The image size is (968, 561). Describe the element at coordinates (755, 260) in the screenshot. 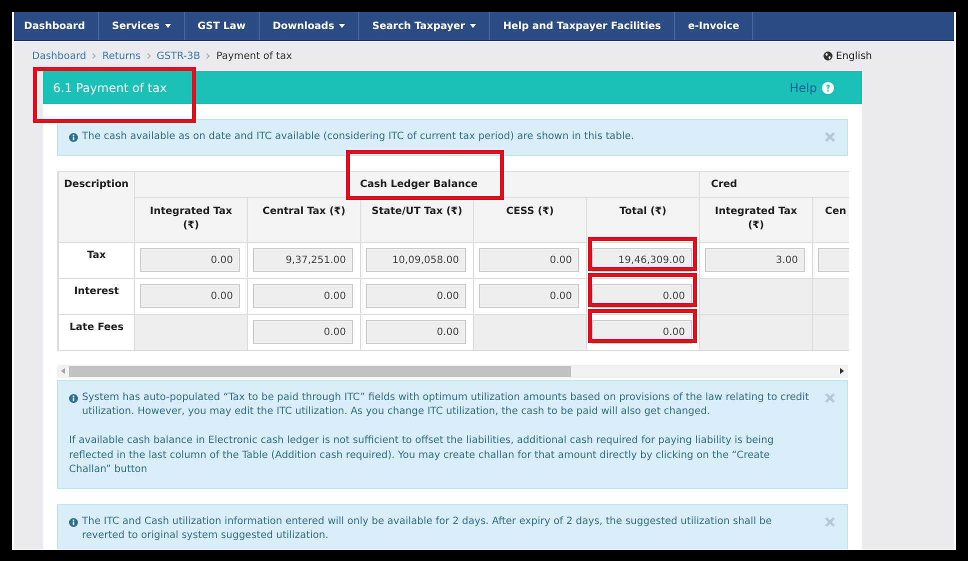

I see `amount-field: 3.00` at that location.